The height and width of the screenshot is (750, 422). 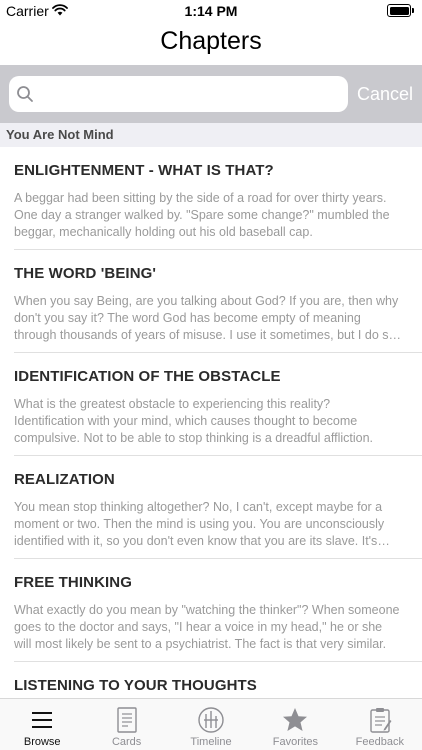 I want to click on card-icon, so click(x=126, y=720).